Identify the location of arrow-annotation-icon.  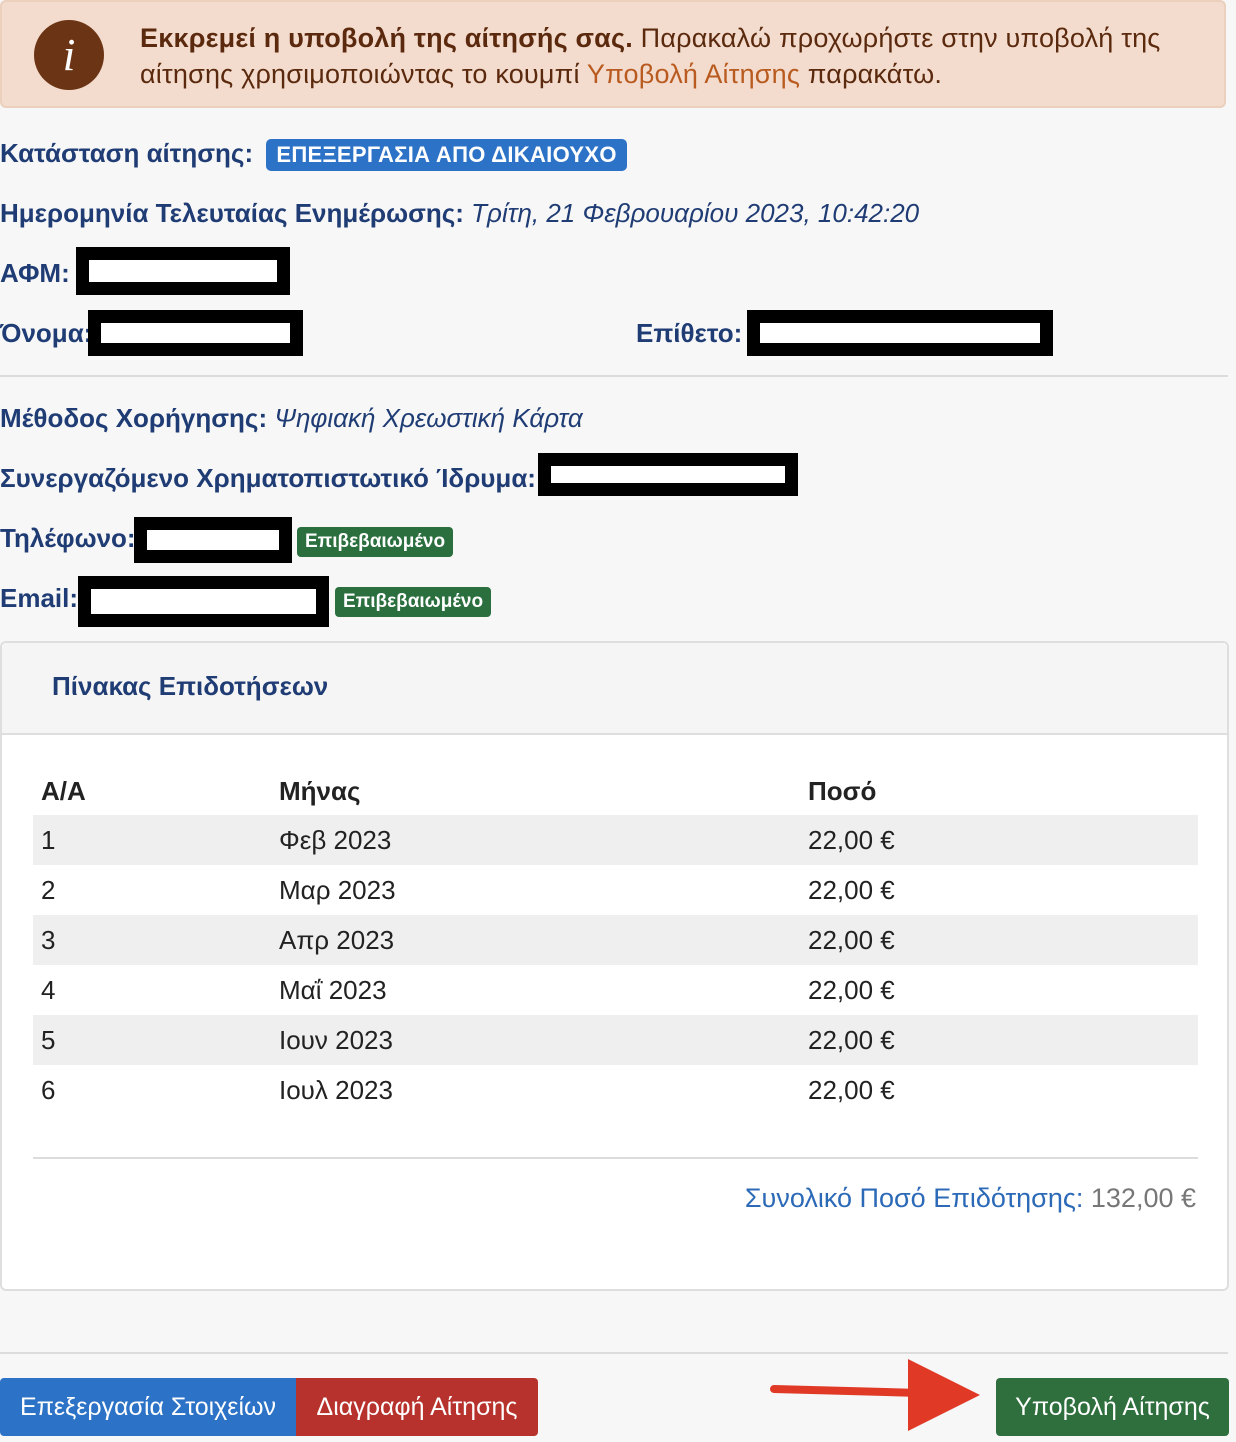
(875, 1395).